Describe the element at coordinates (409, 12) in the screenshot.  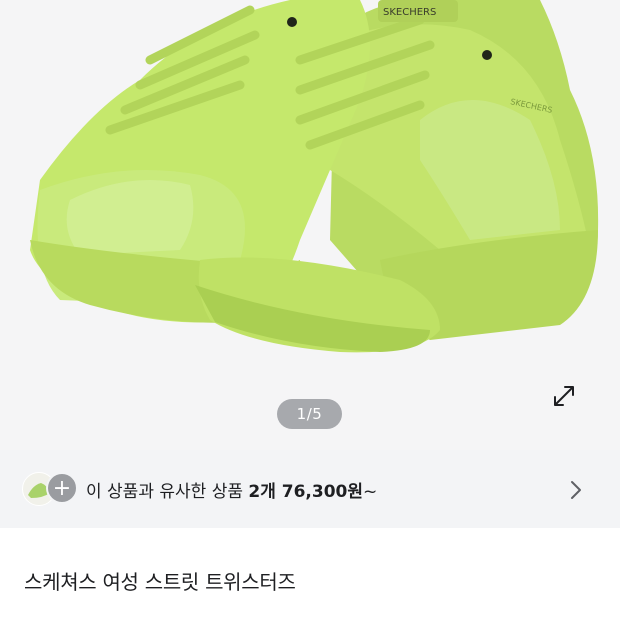
I see `brand-print: SKECHERS` at that location.